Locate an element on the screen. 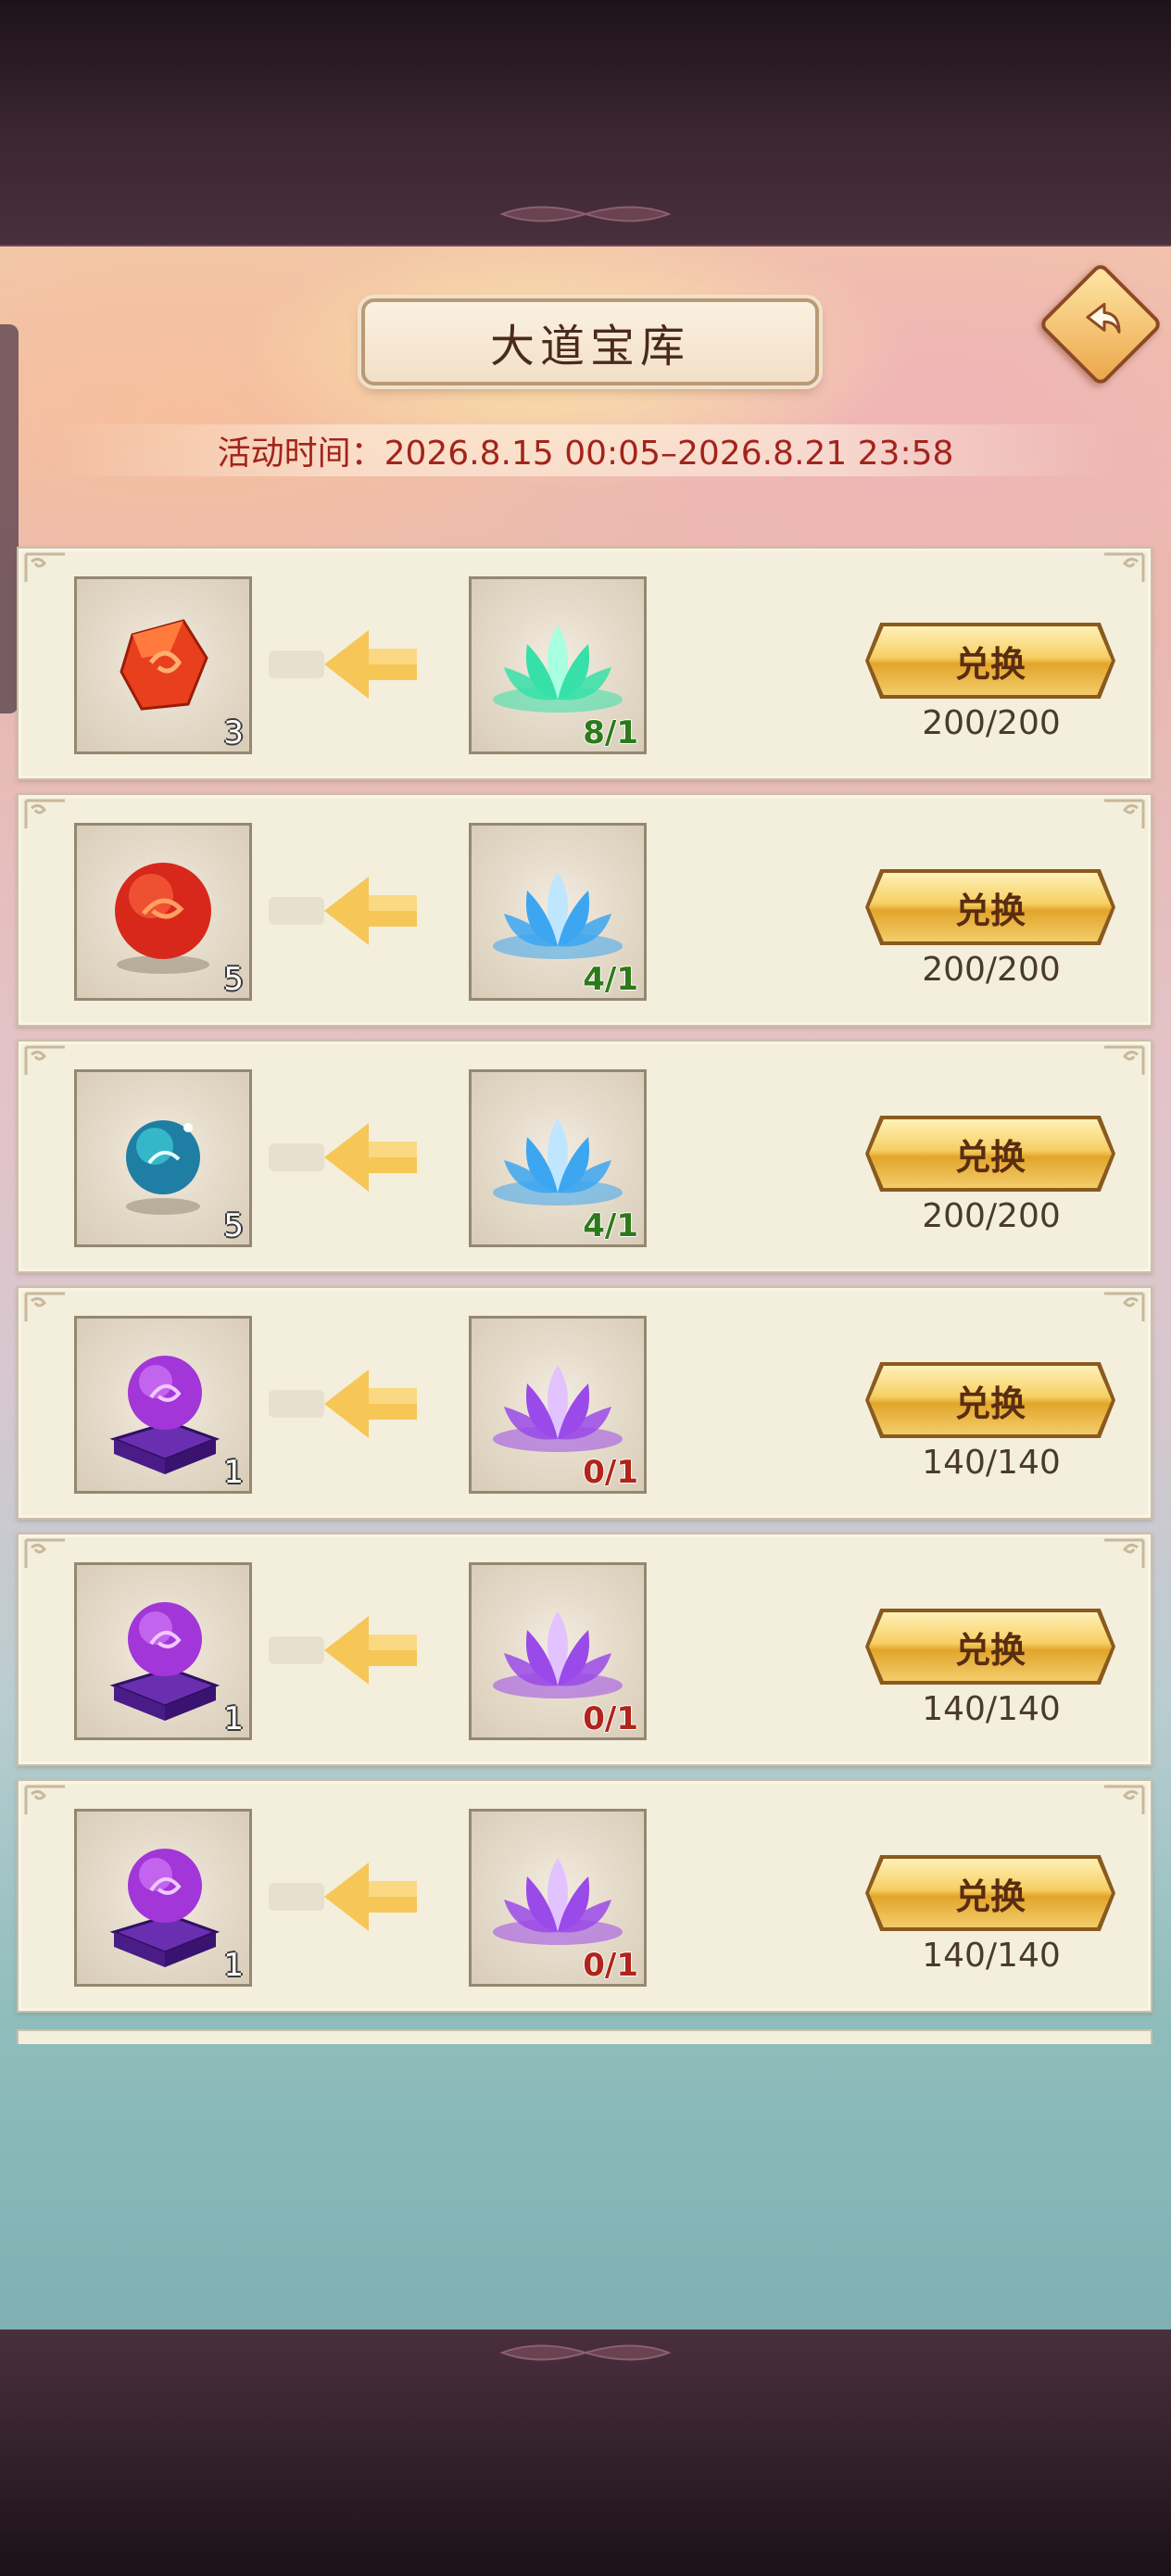  reward-count: 3 is located at coordinates (234, 732).